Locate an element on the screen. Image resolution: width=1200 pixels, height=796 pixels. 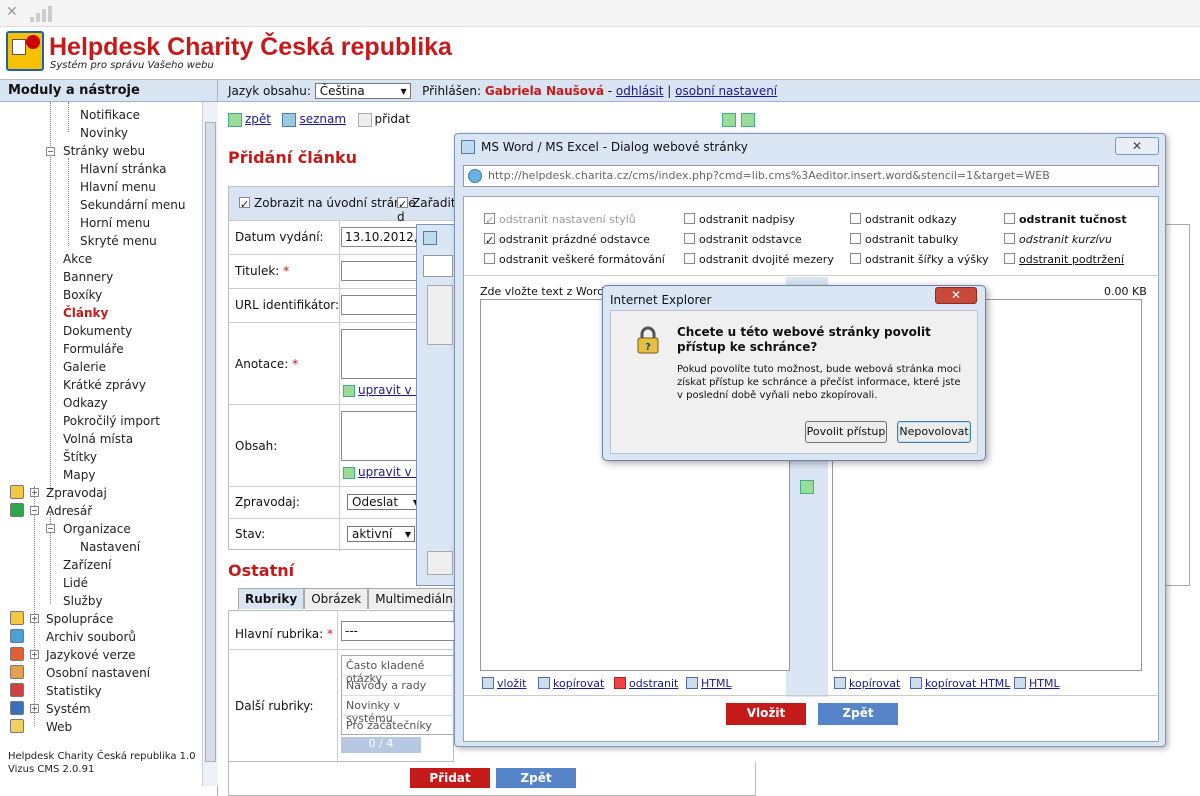
sidebar-item-stranky-webu: Stránky webu is located at coordinates (104, 151).